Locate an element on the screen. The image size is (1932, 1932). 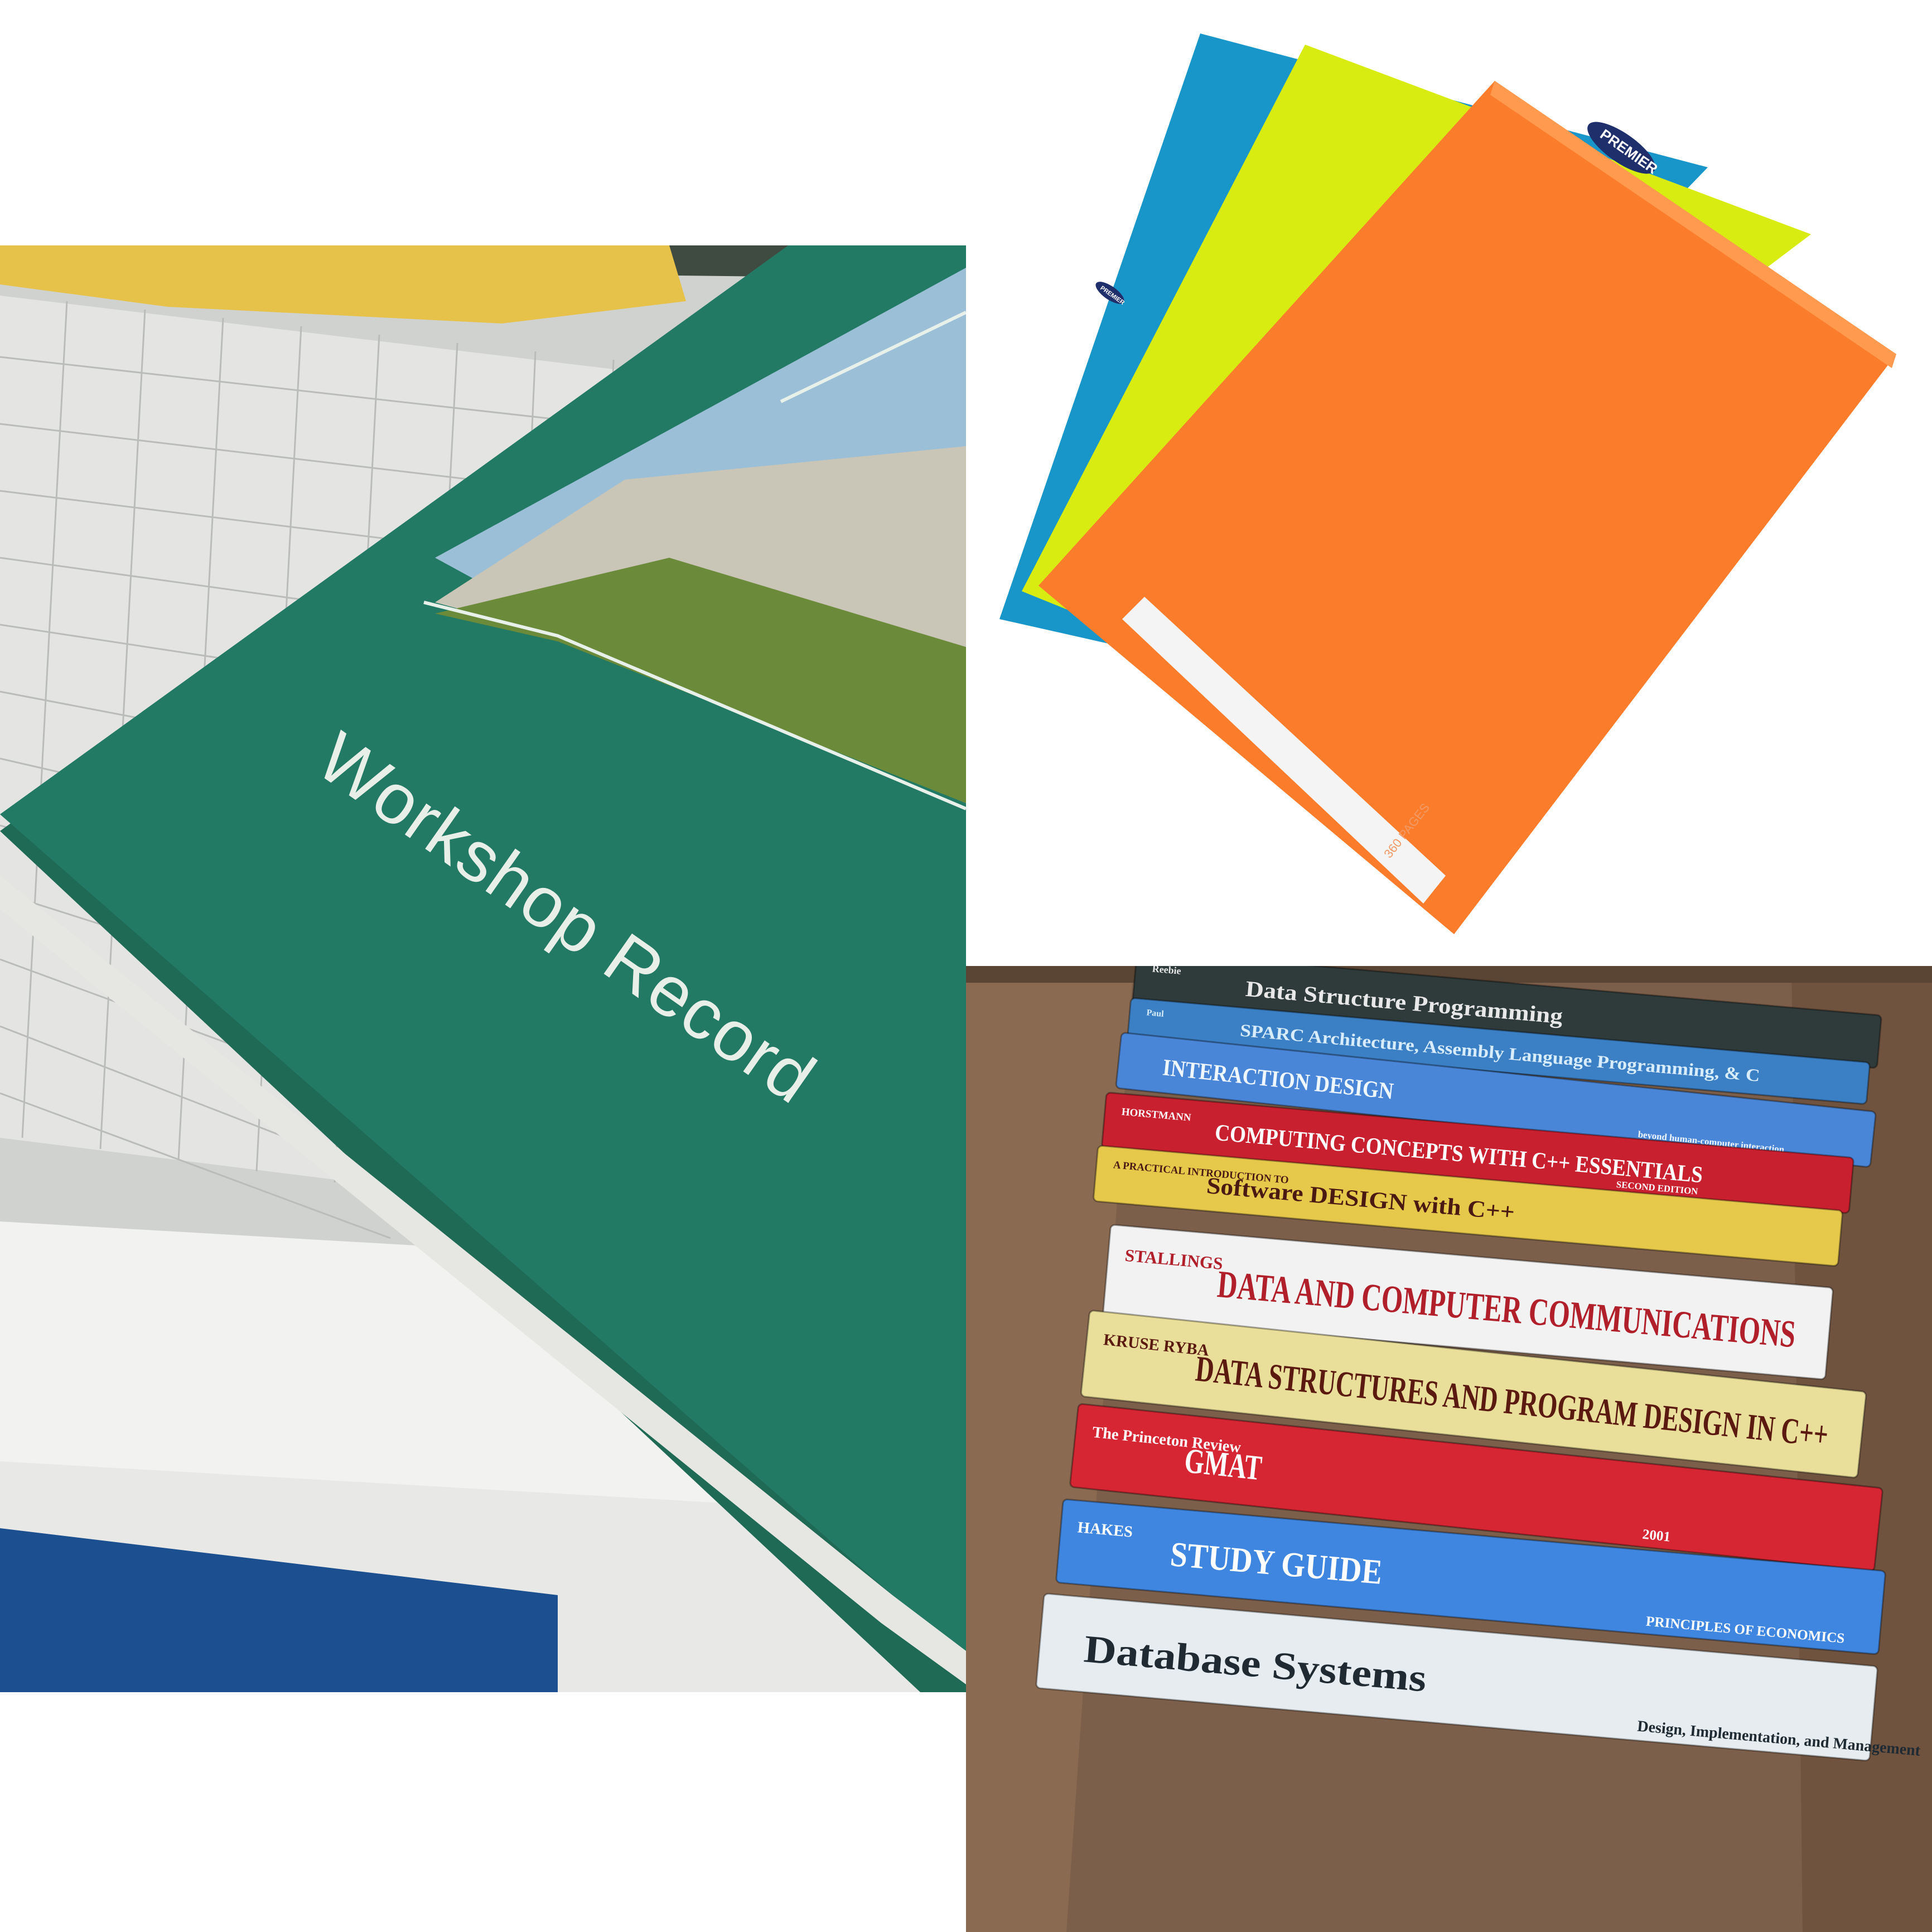
spine-author: Paul is located at coordinates (1155, 1013).